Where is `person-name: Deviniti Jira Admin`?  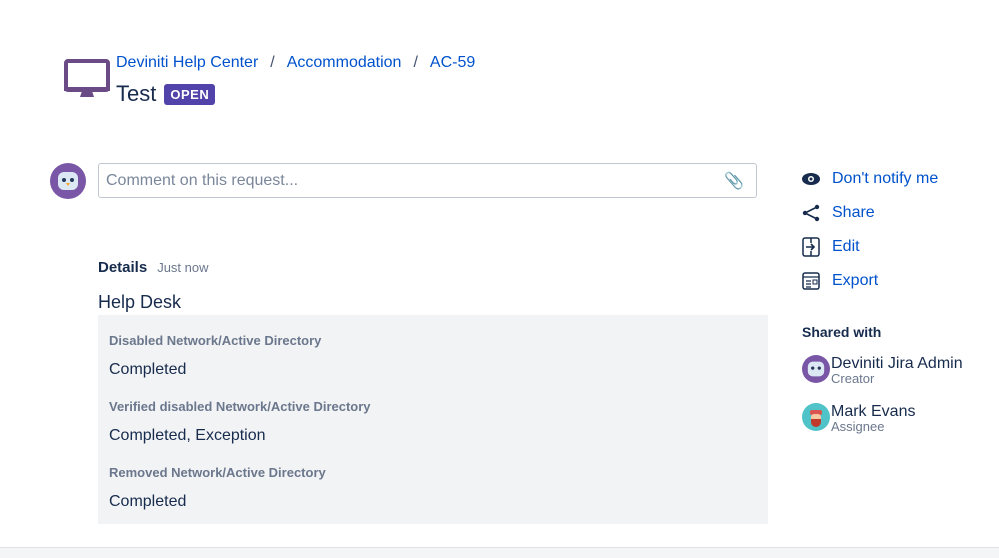 person-name: Deviniti Jira Admin is located at coordinates (897, 363).